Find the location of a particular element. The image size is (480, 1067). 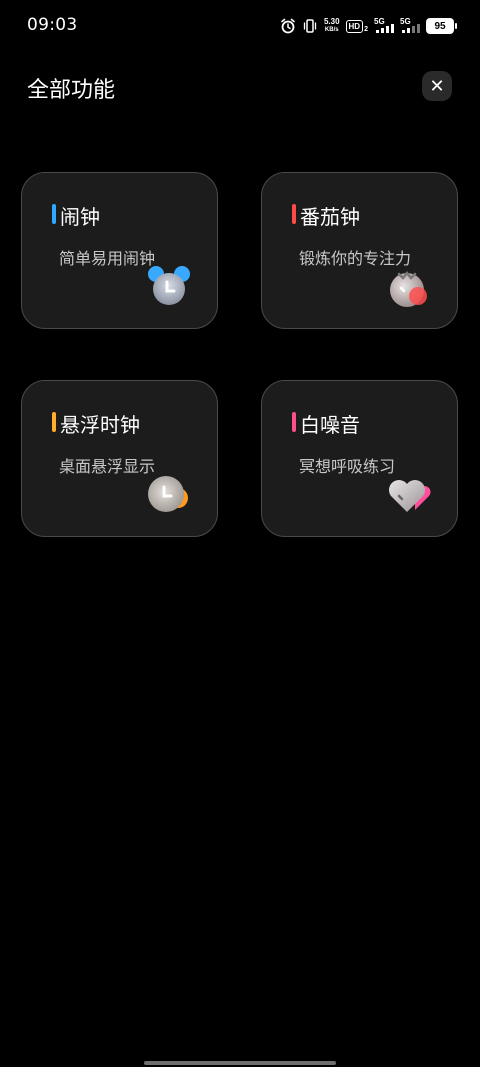

battery-icon: 95 is located at coordinates (441, 26).